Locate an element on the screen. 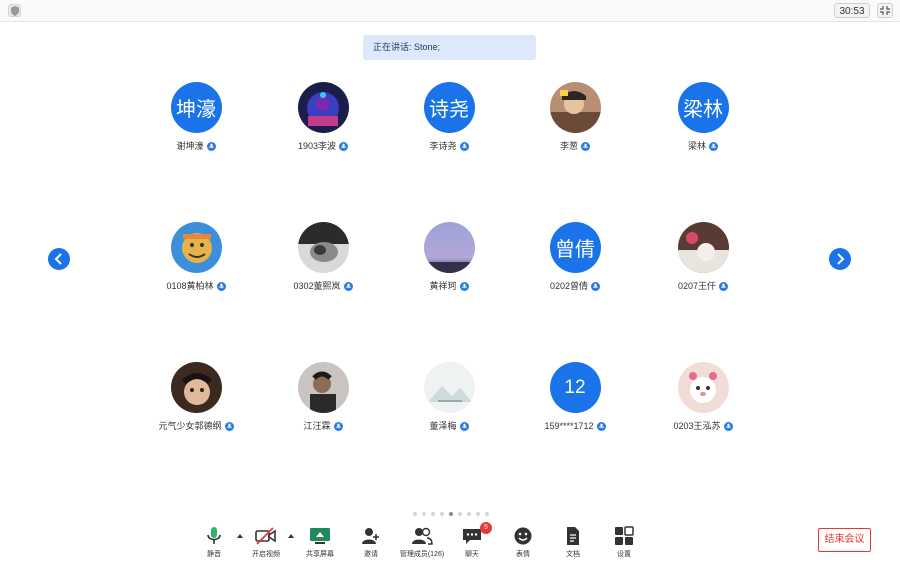  end-meeting-button: 结束会议 is located at coordinates (844, 540).